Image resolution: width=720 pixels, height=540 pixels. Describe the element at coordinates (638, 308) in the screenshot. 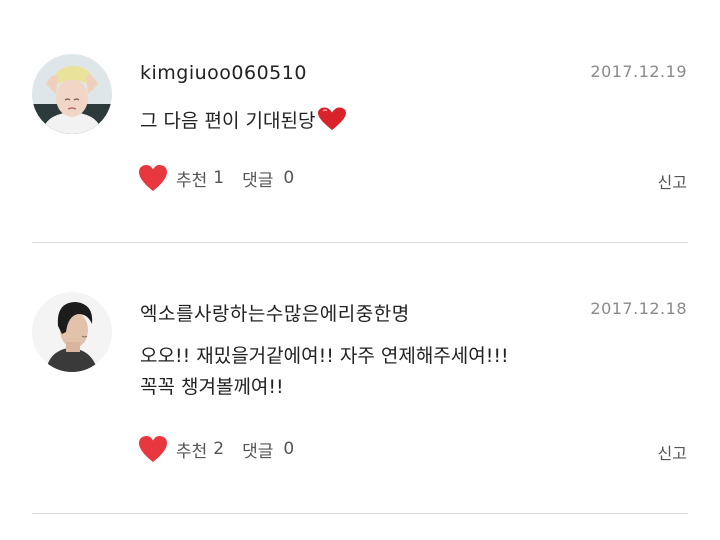

I see `comment-date: 2017.12.18` at that location.